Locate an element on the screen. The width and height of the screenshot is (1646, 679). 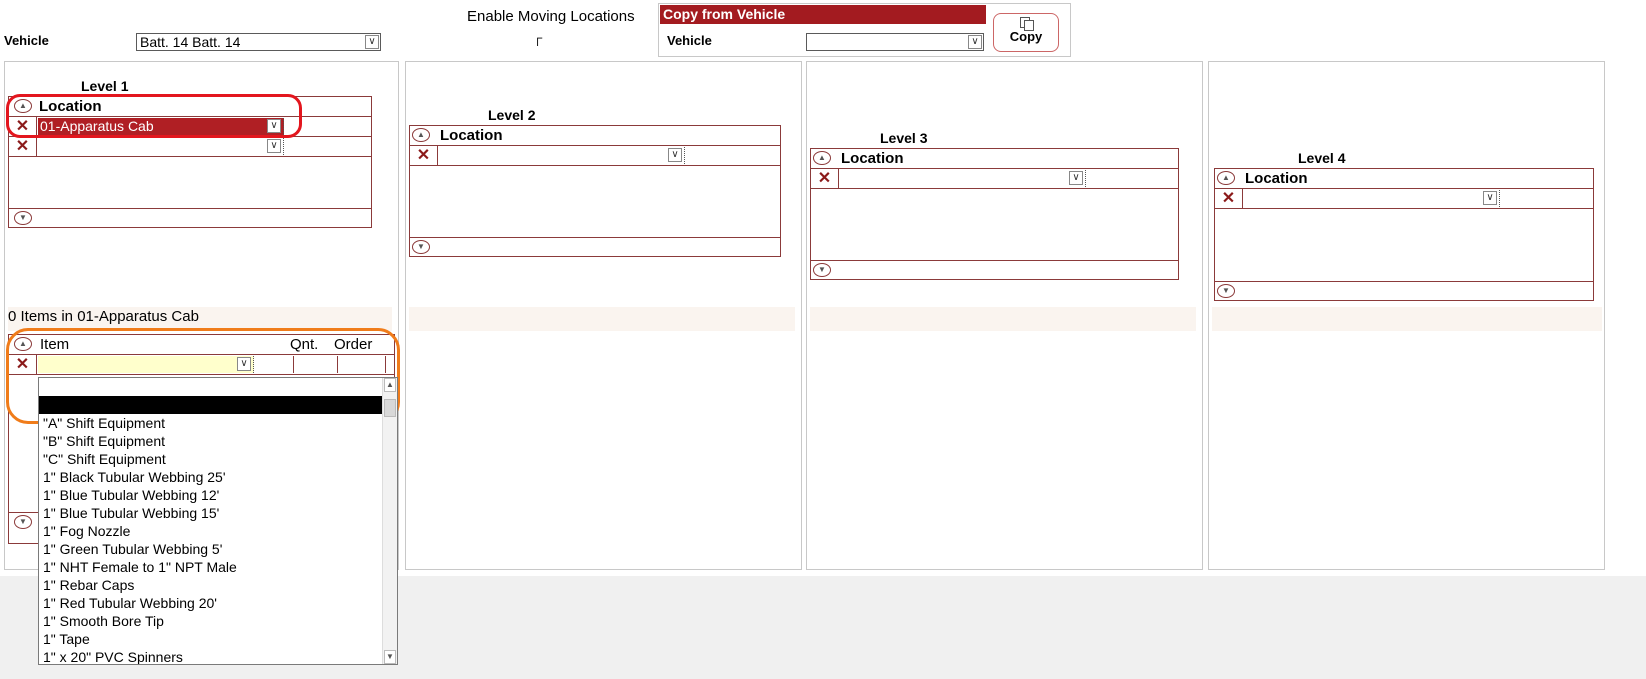
qnt-input is located at coordinates (316, 364).